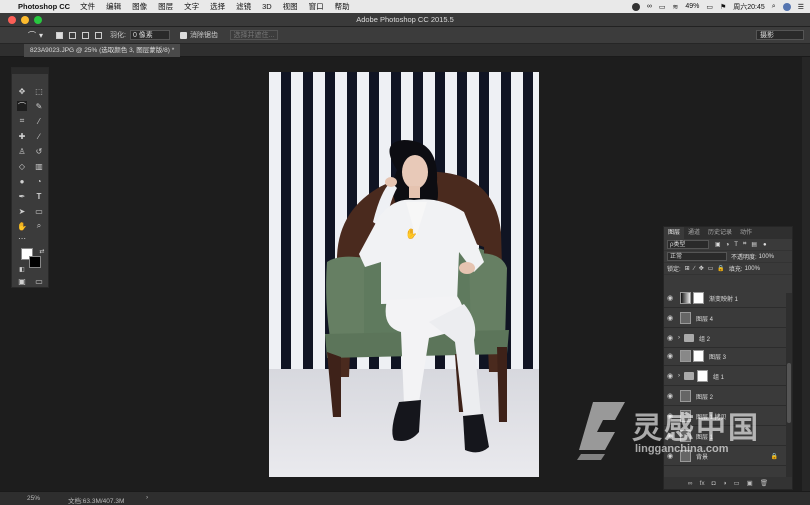 This screenshot has width=810, height=505. I want to click on spotlight-icon: ⌕, so click(774, 7).